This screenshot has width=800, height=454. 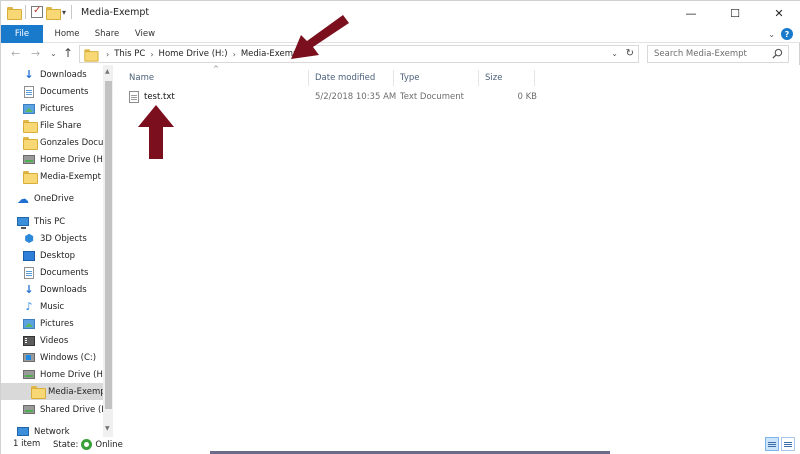 I want to click on text-file-icon, so click(x=134, y=97).